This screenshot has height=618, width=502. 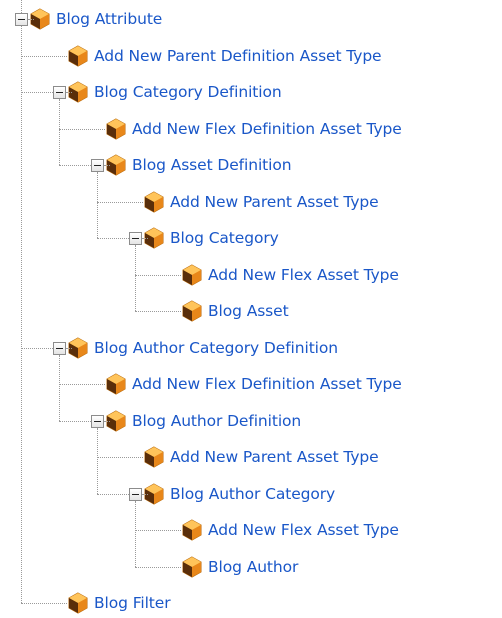 I want to click on tree-node-label: Blog Author Category Definition, so click(x=216, y=348).